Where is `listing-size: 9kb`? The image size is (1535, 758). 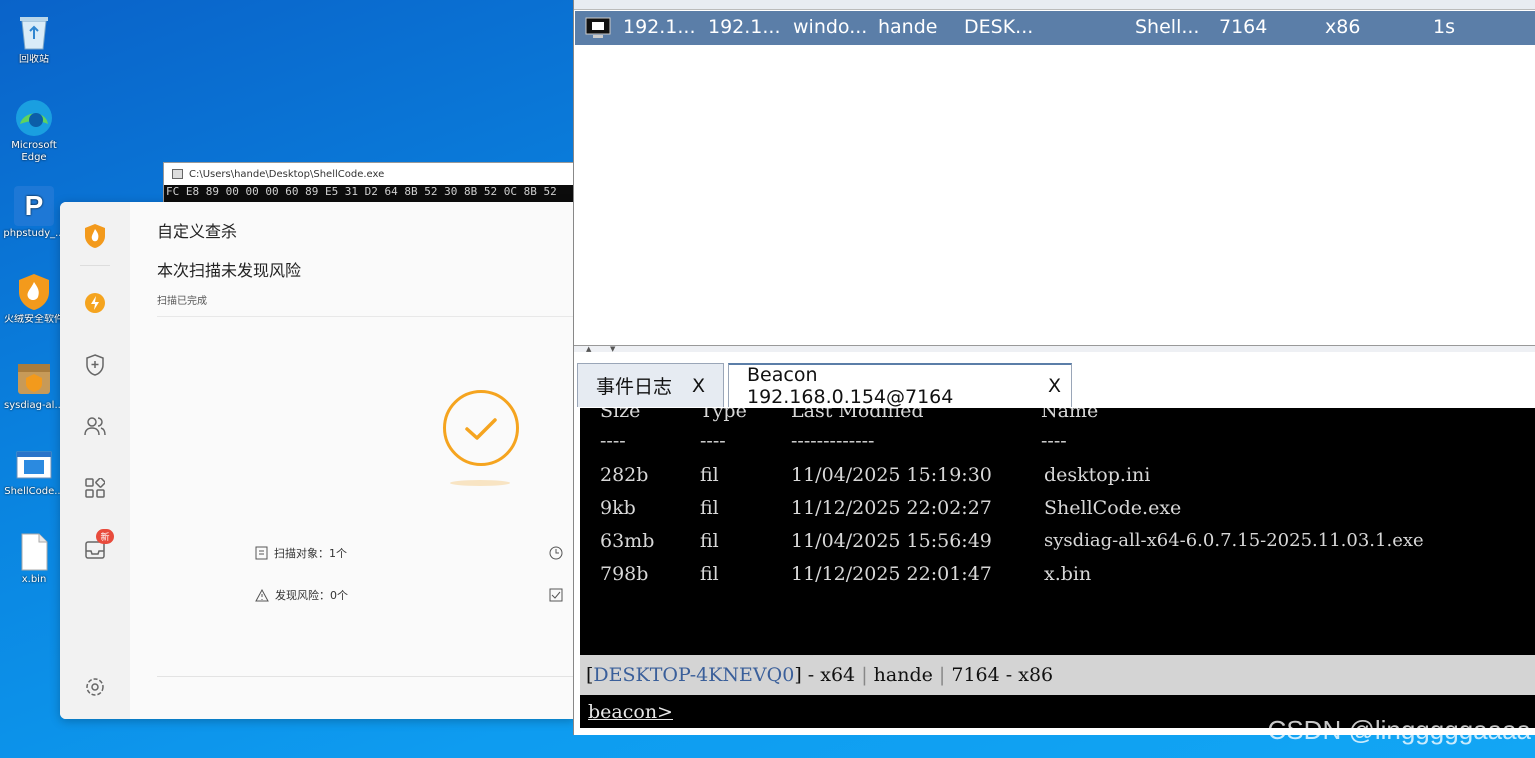 listing-size: 9kb is located at coordinates (618, 508).